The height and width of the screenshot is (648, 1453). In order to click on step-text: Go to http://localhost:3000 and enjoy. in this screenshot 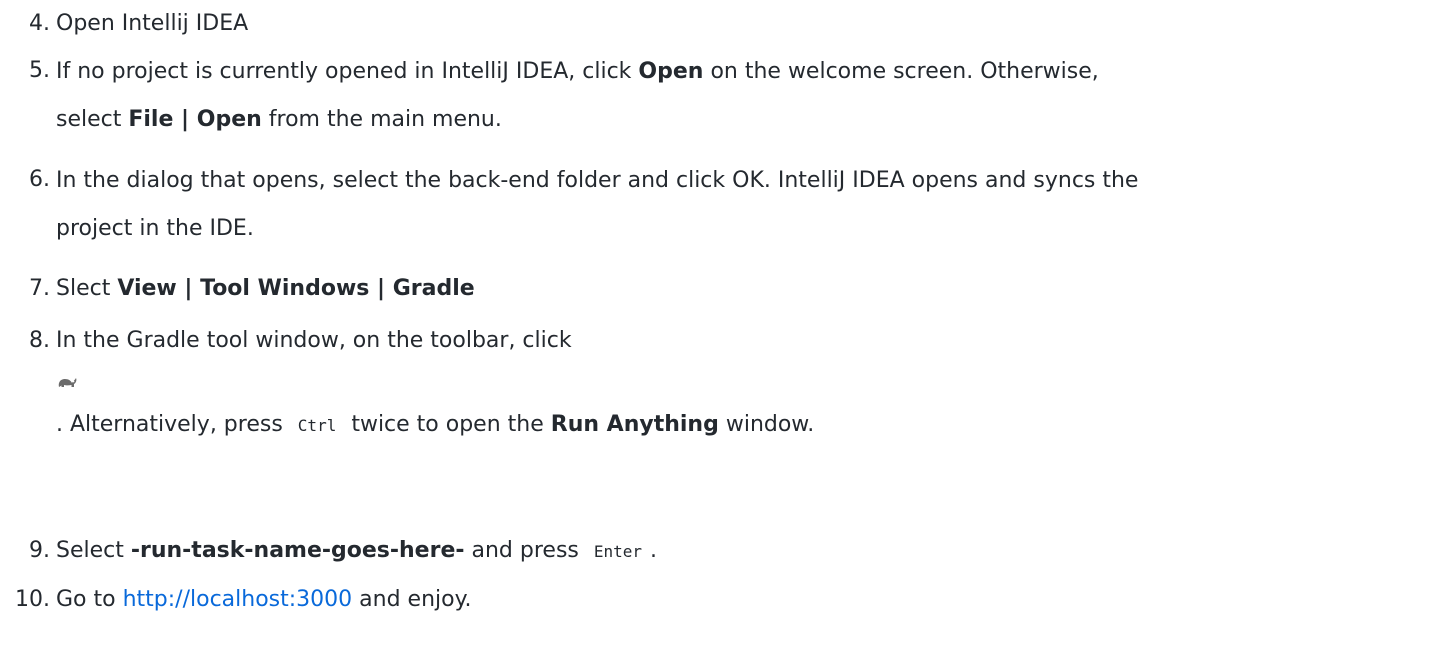, I will do `click(741, 600)`.